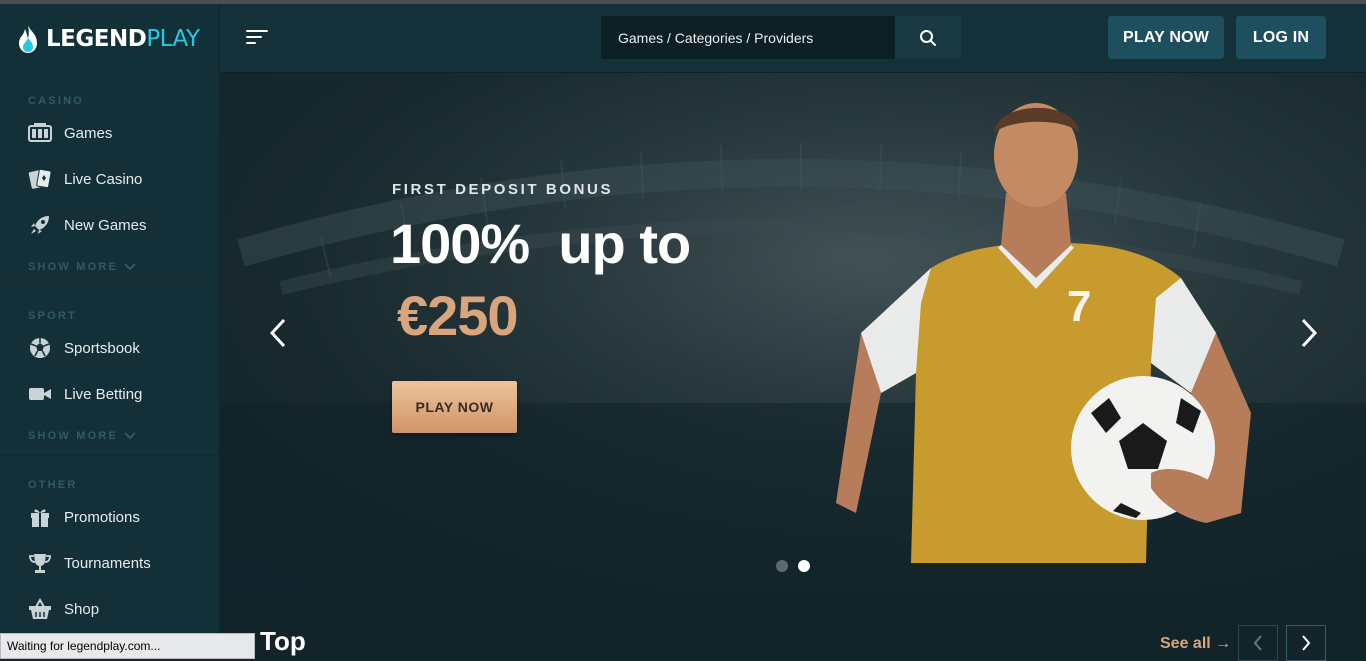  Describe the element at coordinates (748, 37) in the screenshot. I see `search-input` at that location.